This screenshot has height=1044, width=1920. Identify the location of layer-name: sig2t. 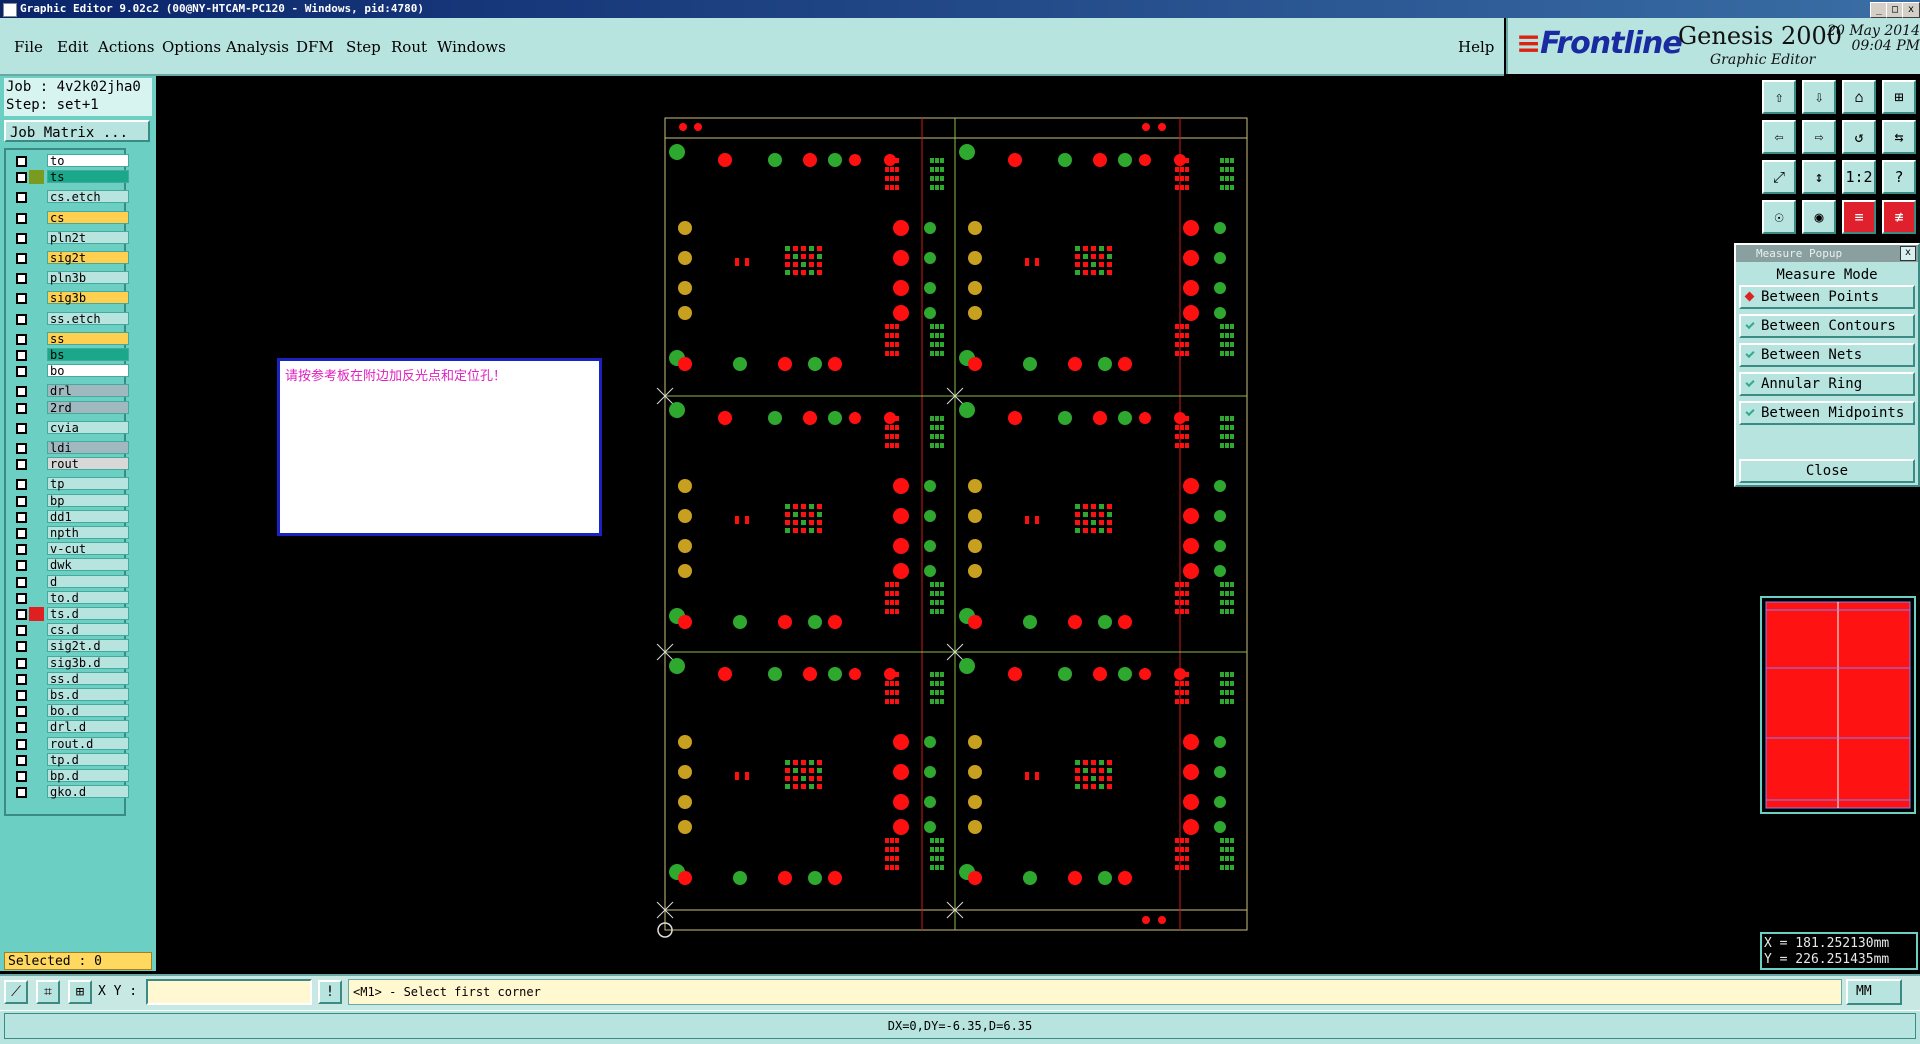
(88, 258).